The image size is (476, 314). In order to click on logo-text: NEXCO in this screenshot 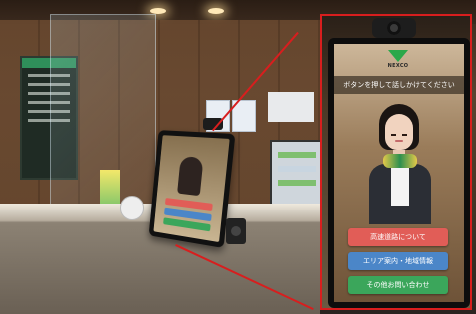, I will do `click(398, 66)`.